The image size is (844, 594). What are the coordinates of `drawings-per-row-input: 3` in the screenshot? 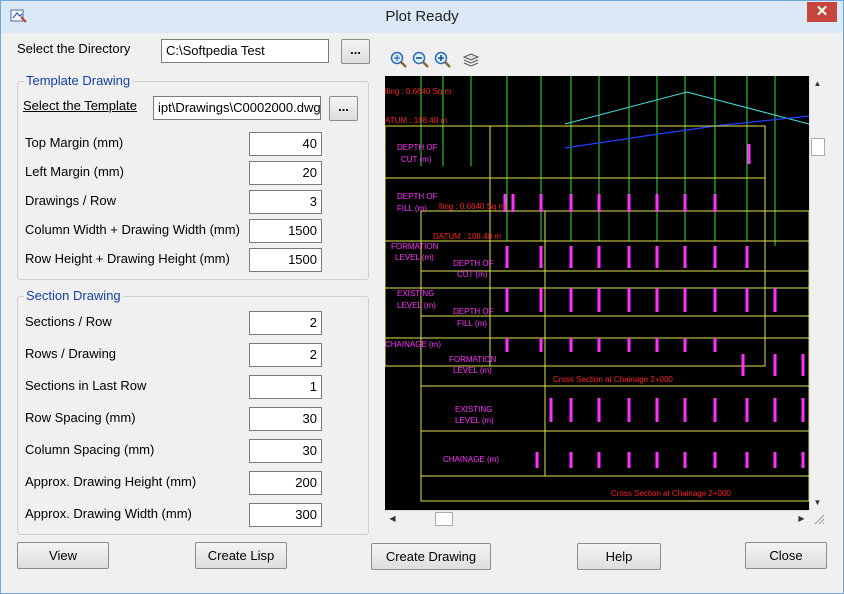 It's located at (285, 202).